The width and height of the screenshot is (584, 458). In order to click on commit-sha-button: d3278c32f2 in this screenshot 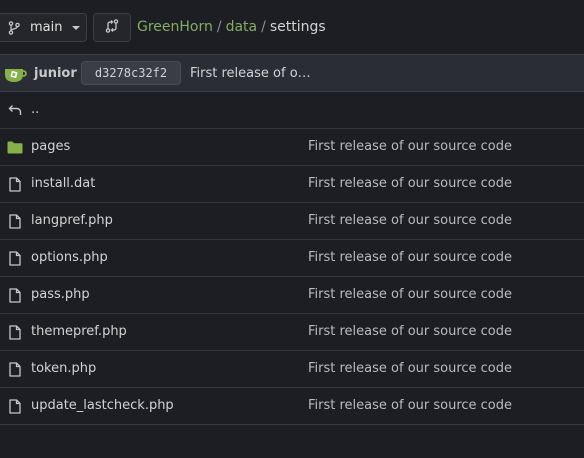, I will do `click(131, 73)`.